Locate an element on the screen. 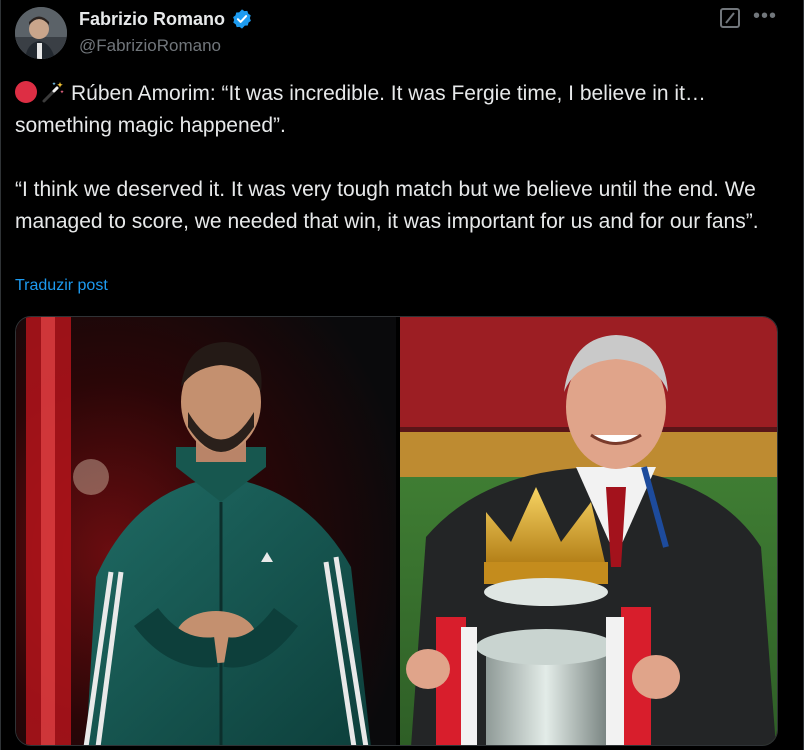 The image size is (804, 750). grok-icon is located at coordinates (730, 18).